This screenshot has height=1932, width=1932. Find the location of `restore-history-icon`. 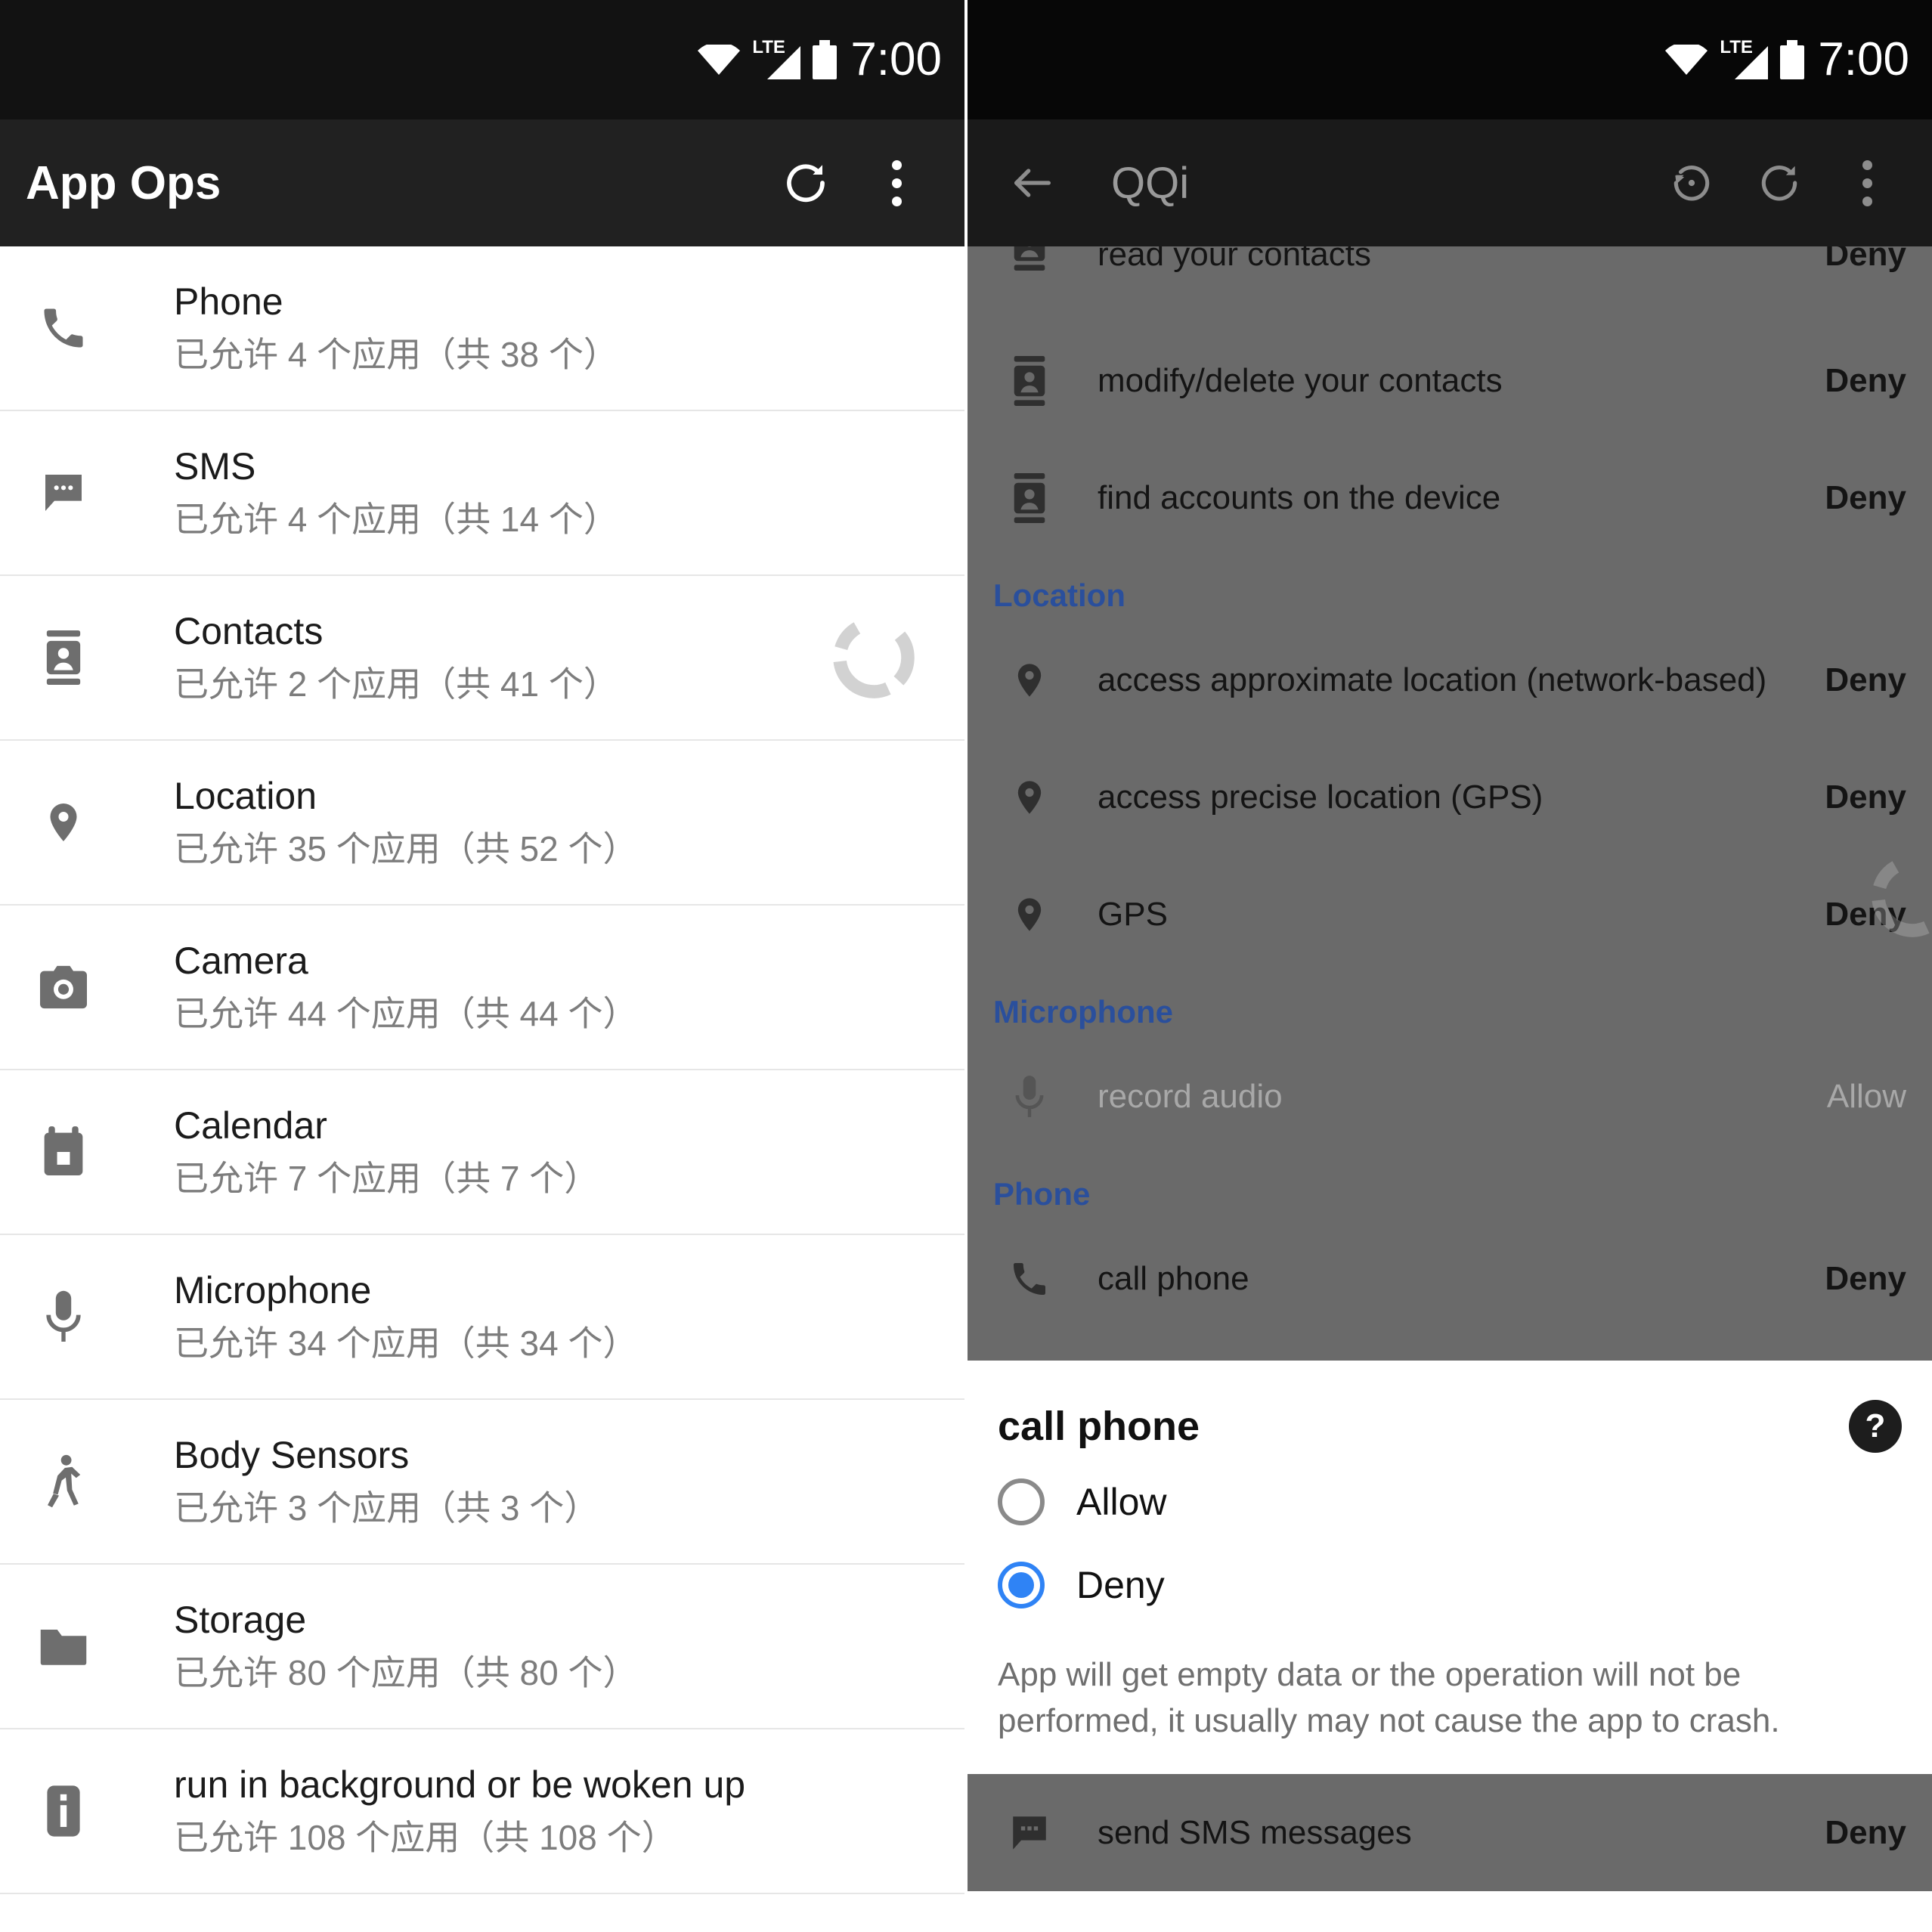

restore-history-icon is located at coordinates (1691, 183).